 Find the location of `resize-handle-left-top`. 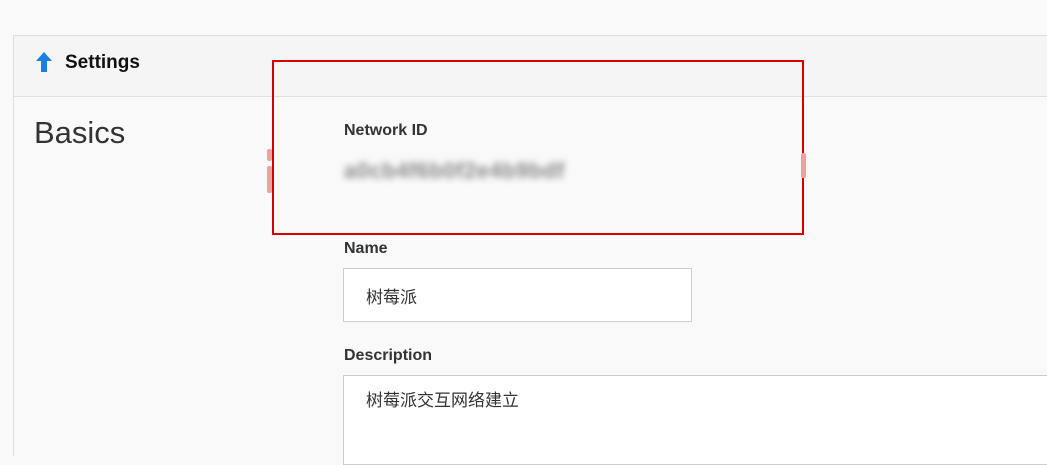

resize-handle-left-top is located at coordinates (269, 155).